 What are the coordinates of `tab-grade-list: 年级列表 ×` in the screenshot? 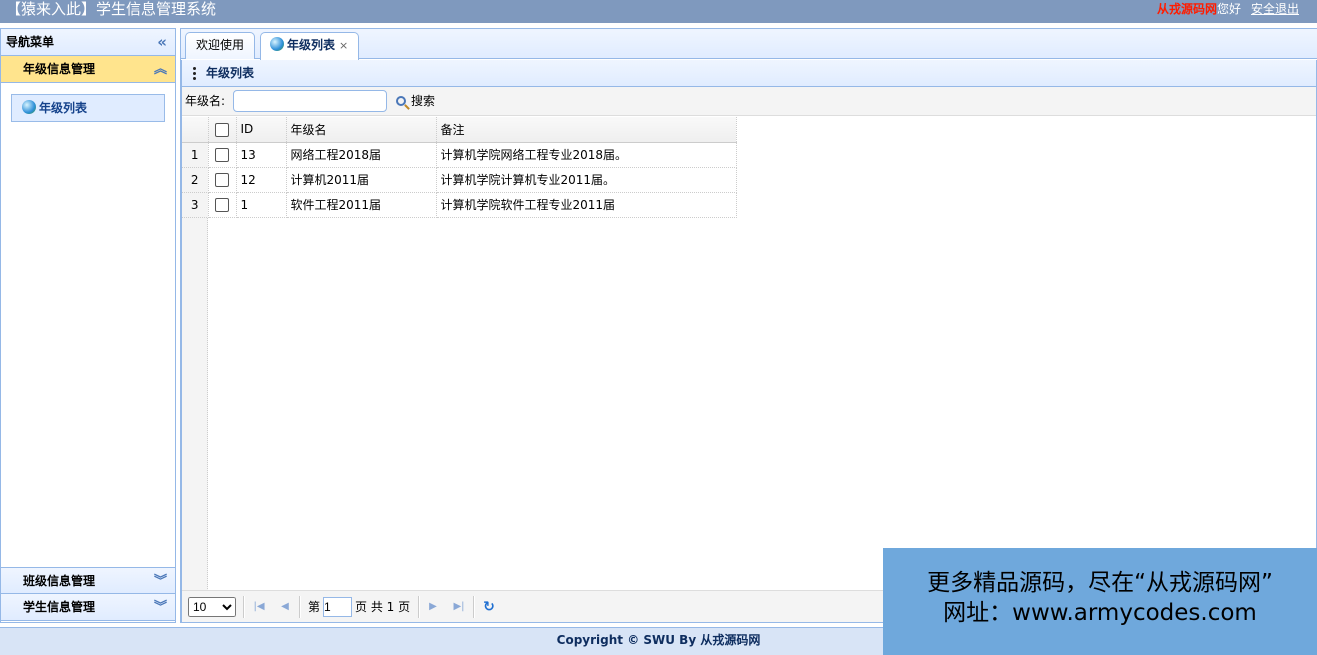 It's located at (310, 46).